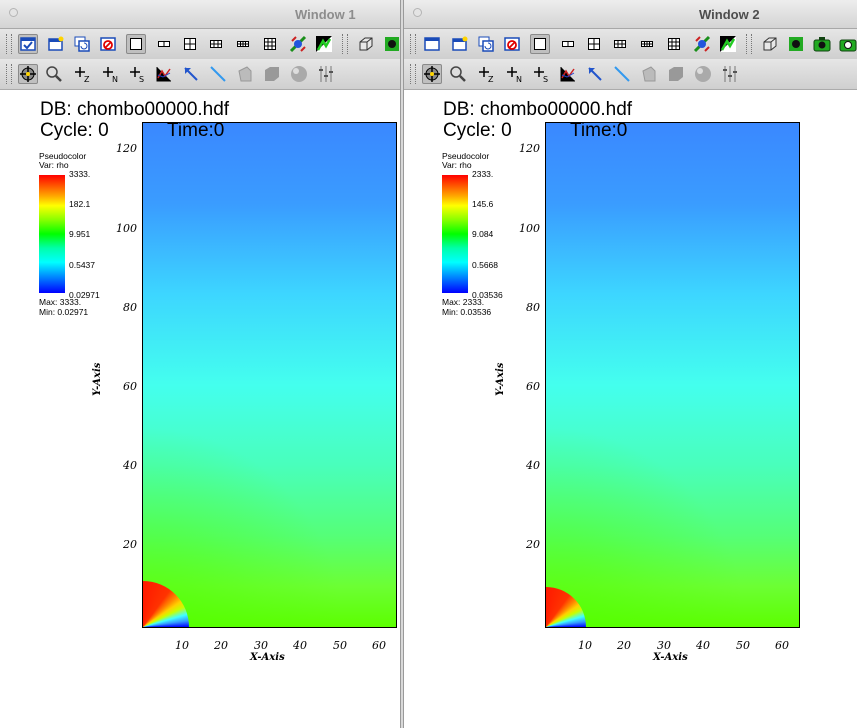 The width and height of the screenshot is (857, 728). I want to click on camera-icon, so click(822, 44).